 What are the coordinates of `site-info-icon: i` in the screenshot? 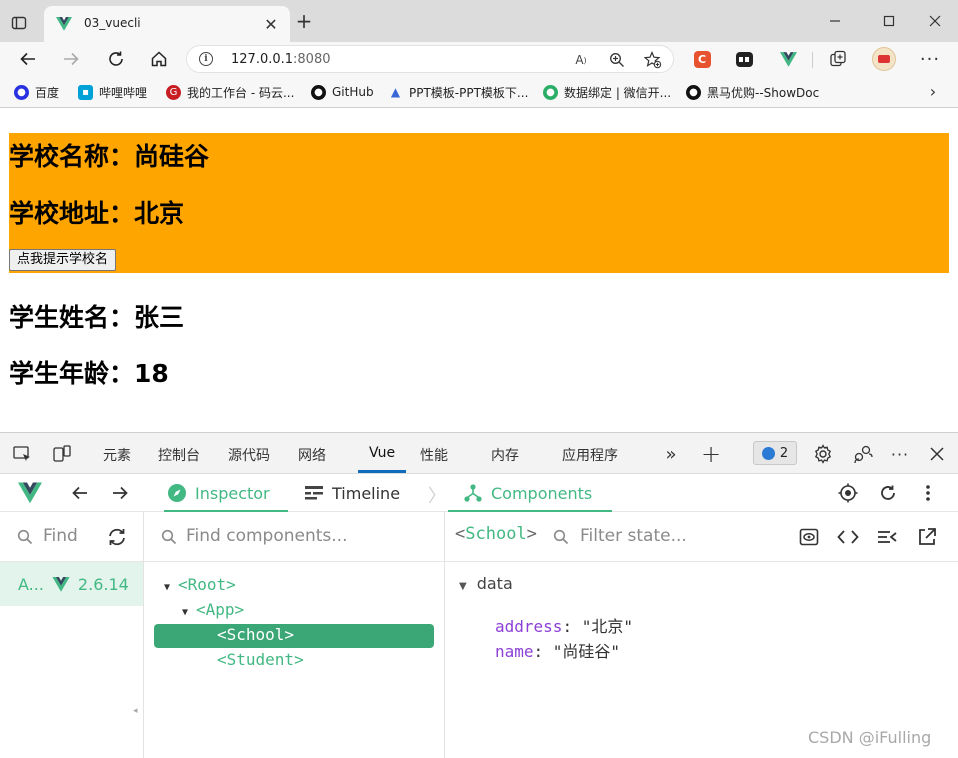 It's located at (206, 59).